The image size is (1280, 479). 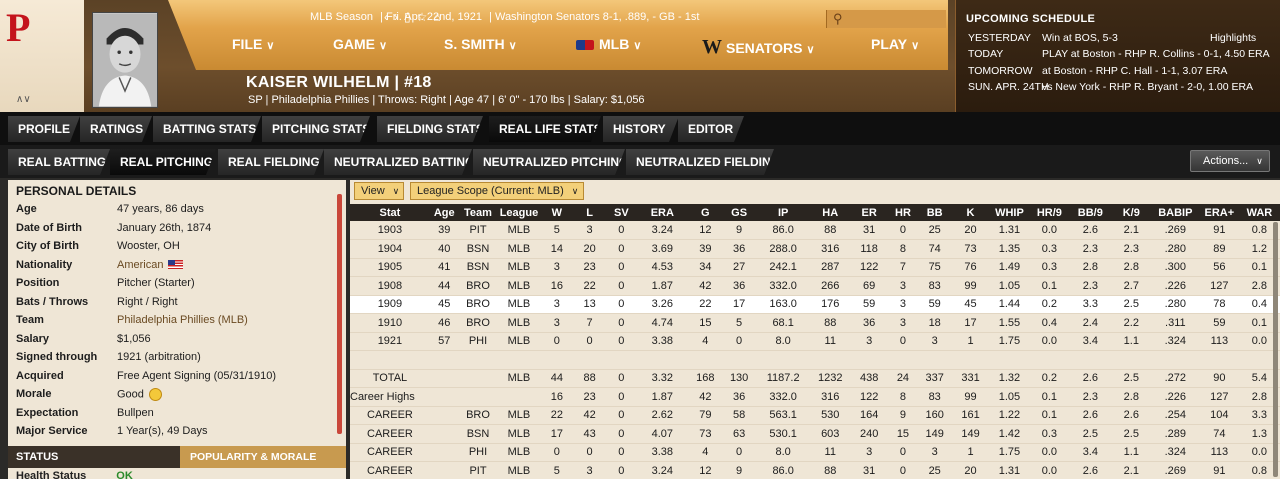 I want to click on table-cell: 3, so click(x=903, y=286).